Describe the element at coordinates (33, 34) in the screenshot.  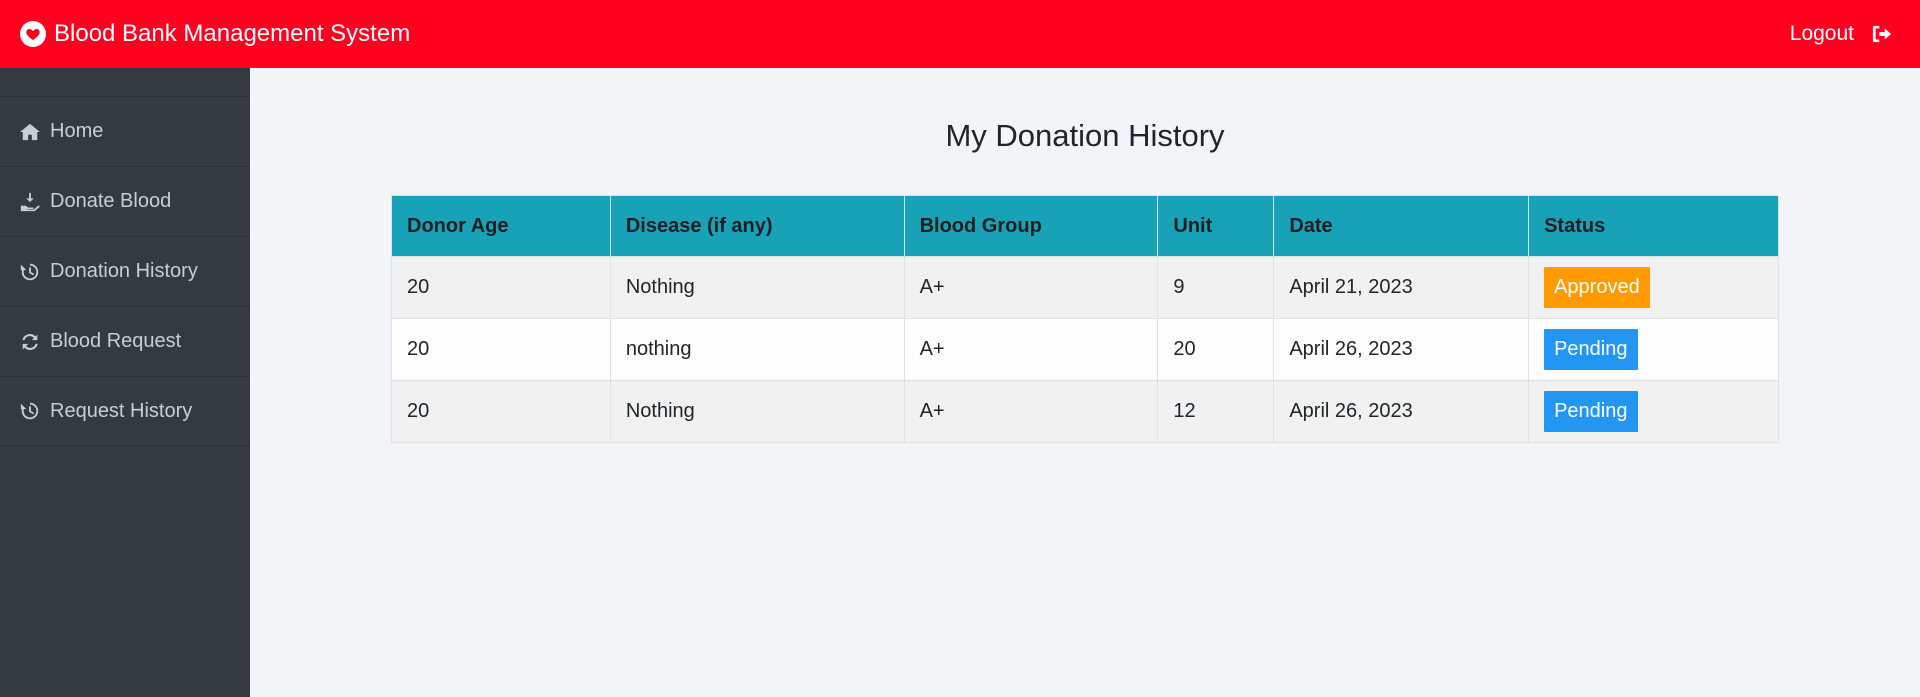
I see `heart-logo-icon` at that location.